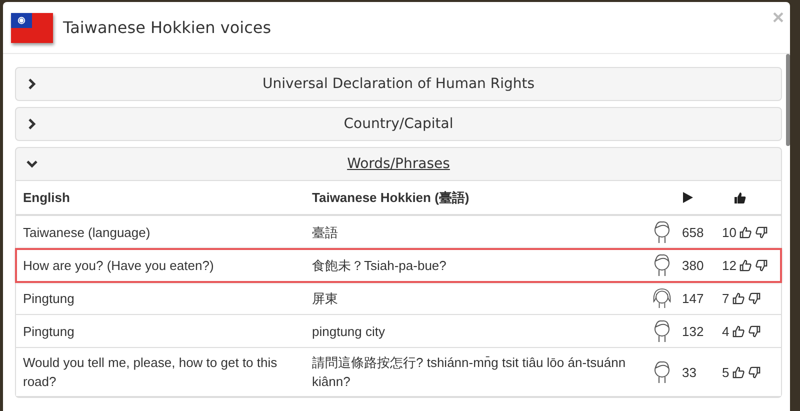 This screenshot has width=800, height=411. Describe the element at coordinates (693, 232) in the screenshot. I see `play-count: 658` at that location.